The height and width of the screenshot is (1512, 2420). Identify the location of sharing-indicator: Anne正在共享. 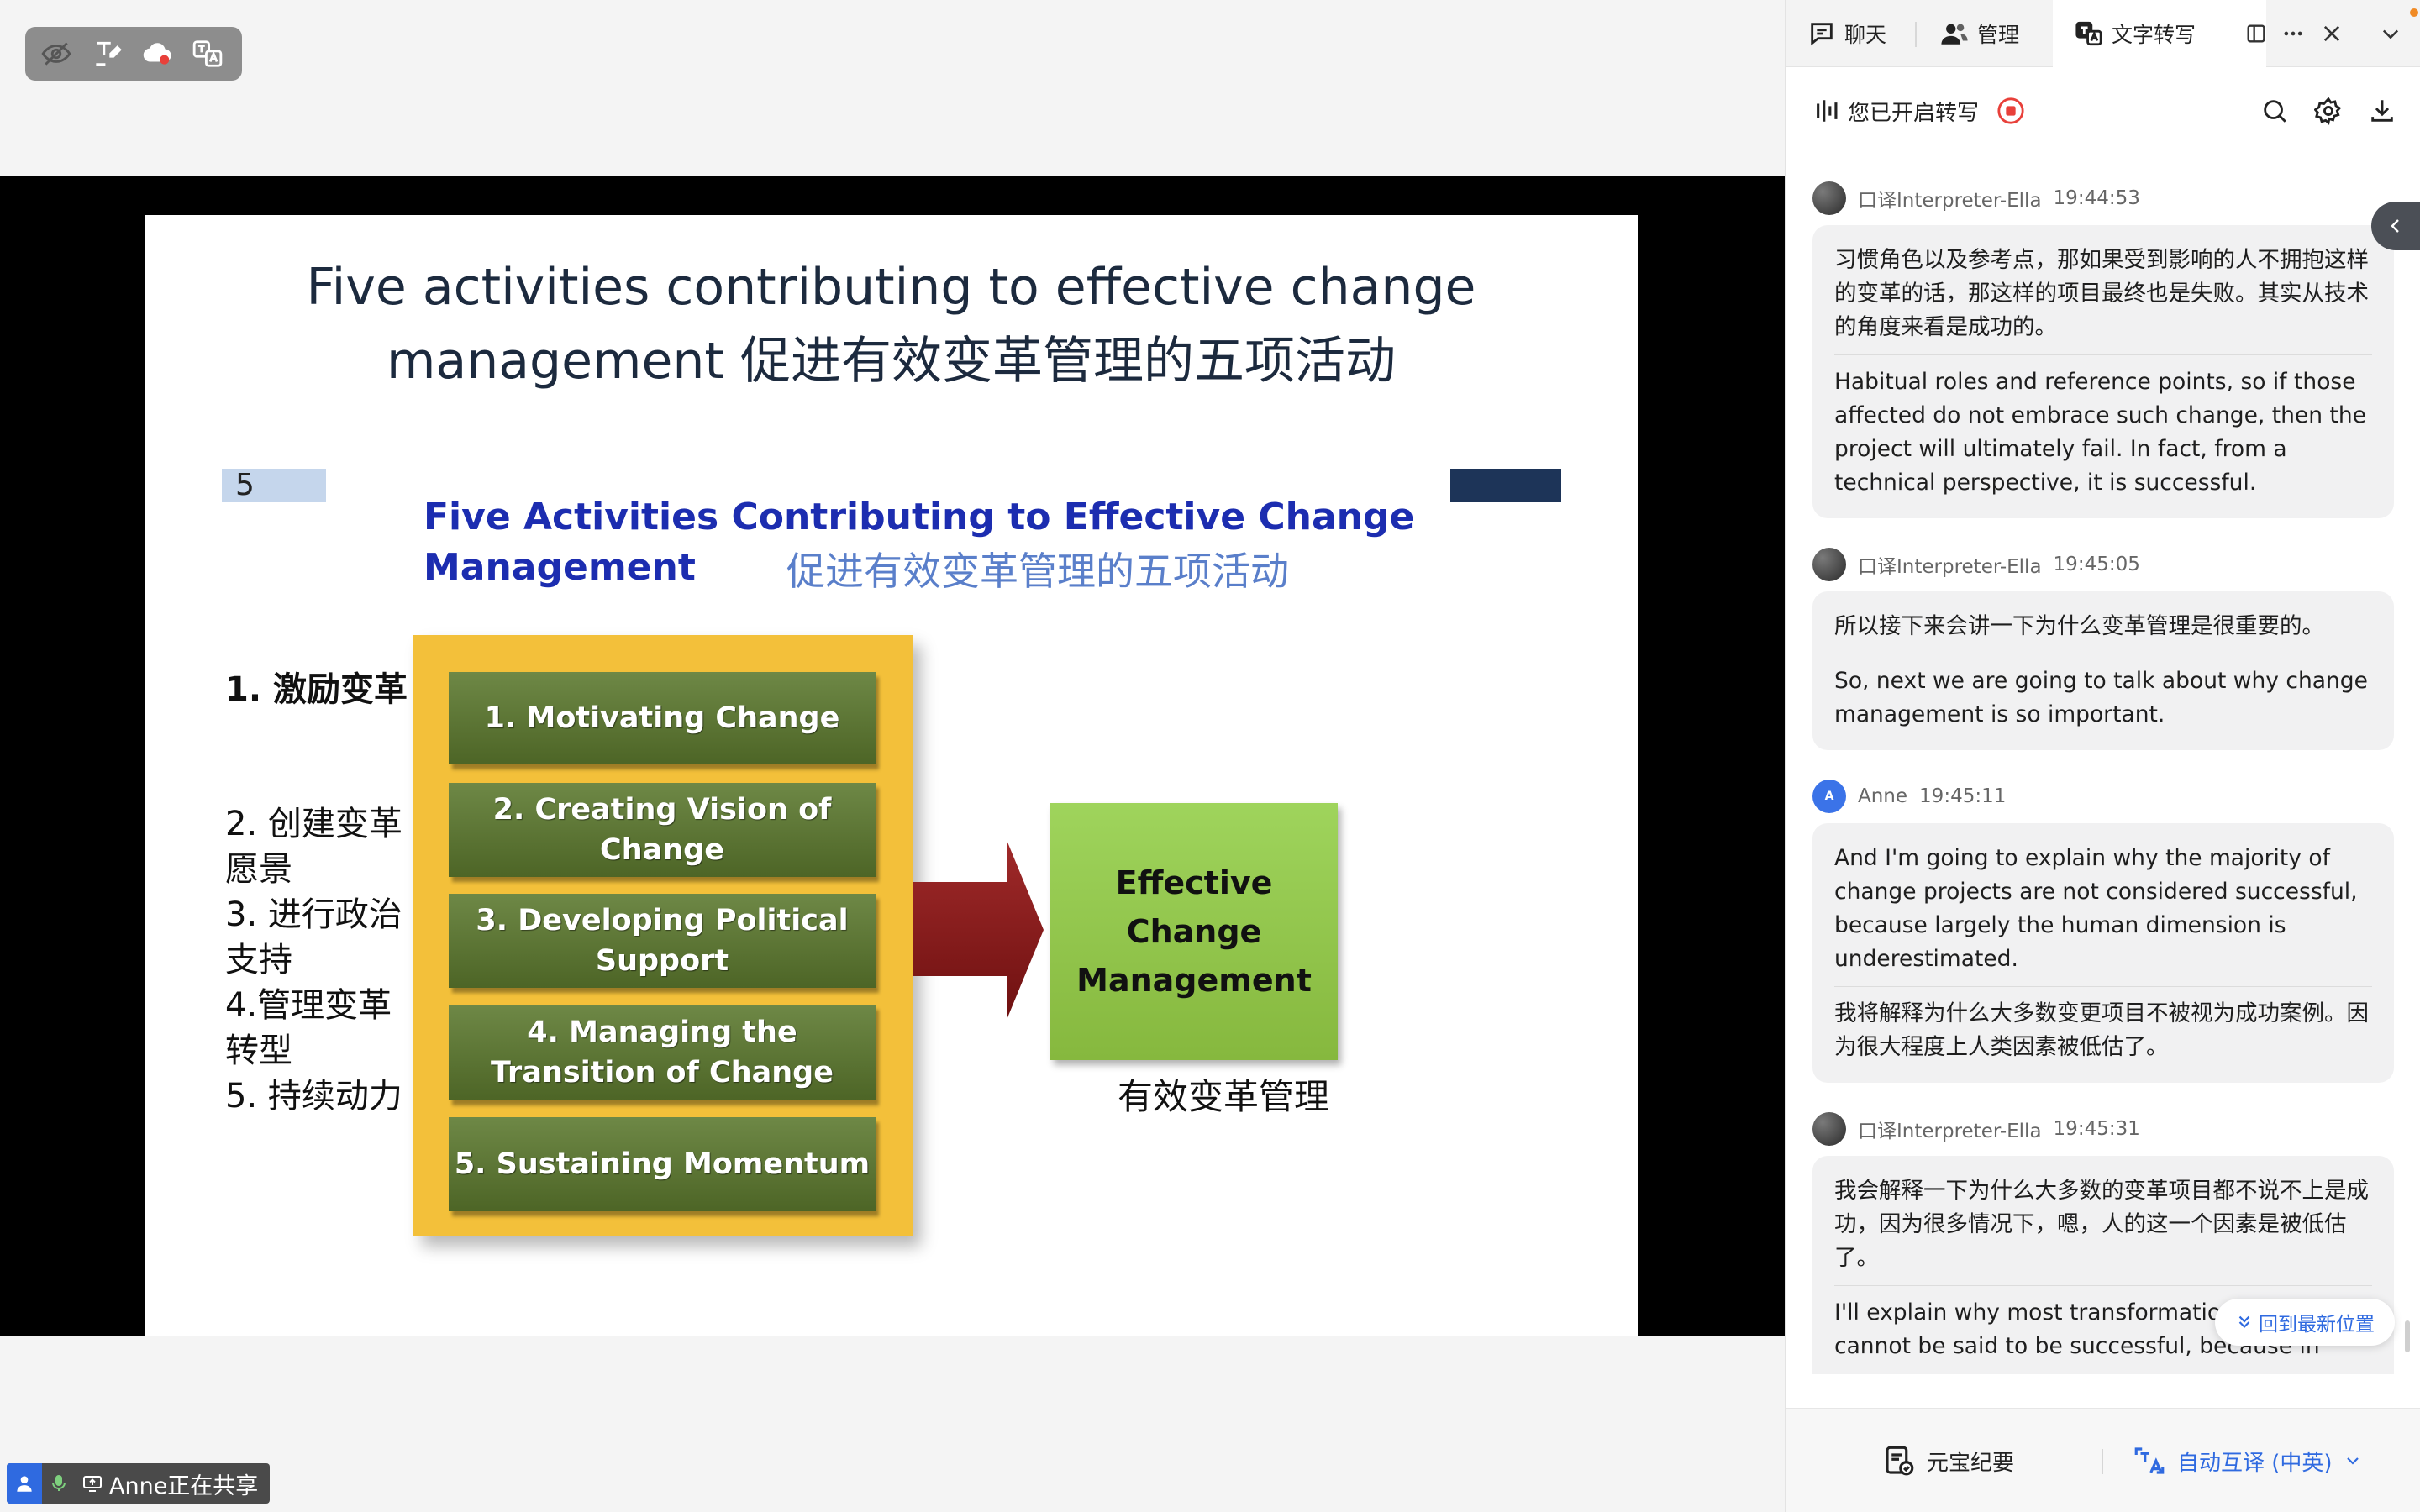
(139, 1483).